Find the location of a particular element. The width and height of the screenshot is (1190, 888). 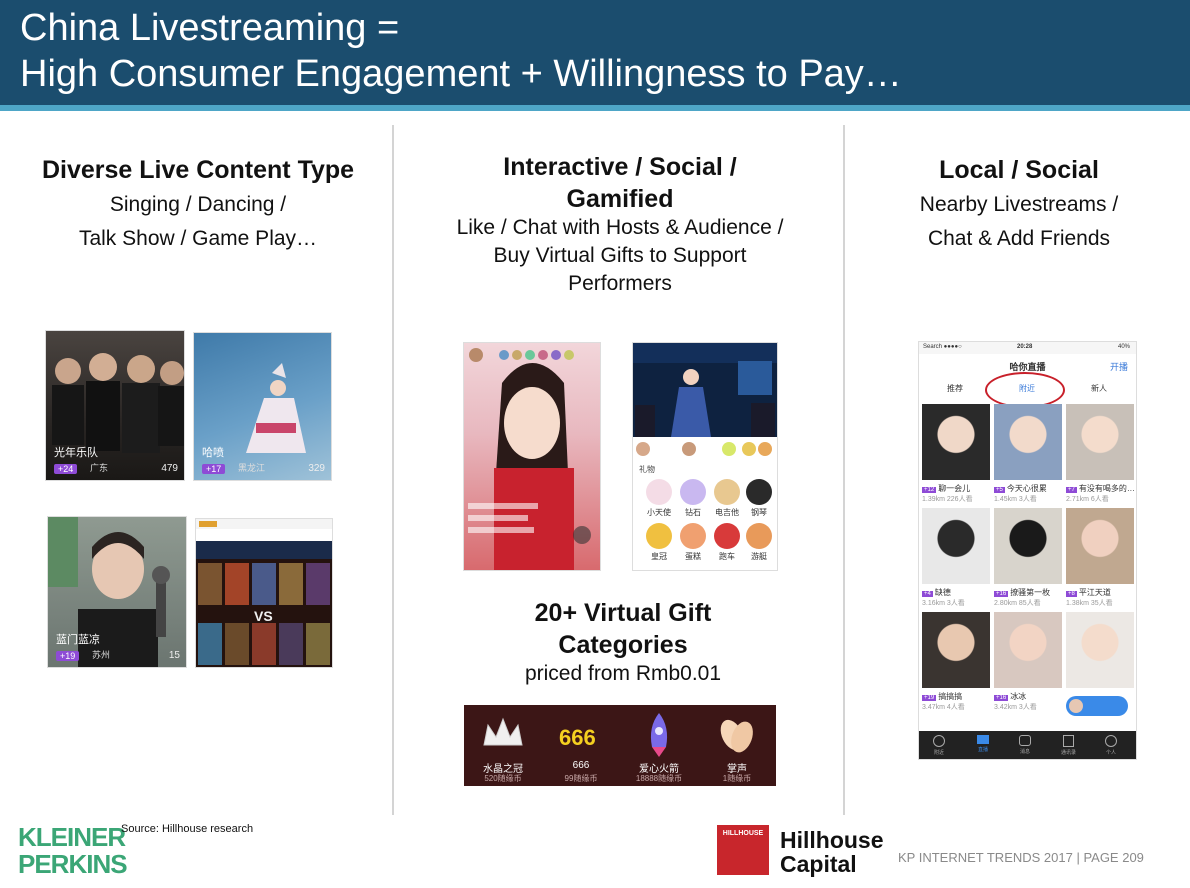

dance-stream-thumbnail: 哈喷 +17 黑龙江 329 is located at coordinates (262, 406).